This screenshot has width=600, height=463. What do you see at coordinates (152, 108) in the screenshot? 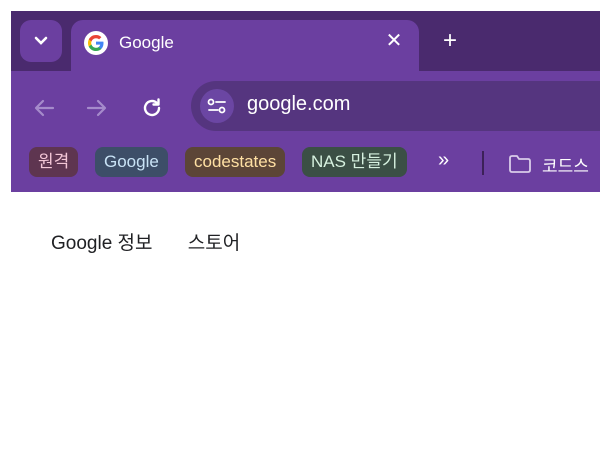
I see `reload-icon` at bounding box center [152, 108].